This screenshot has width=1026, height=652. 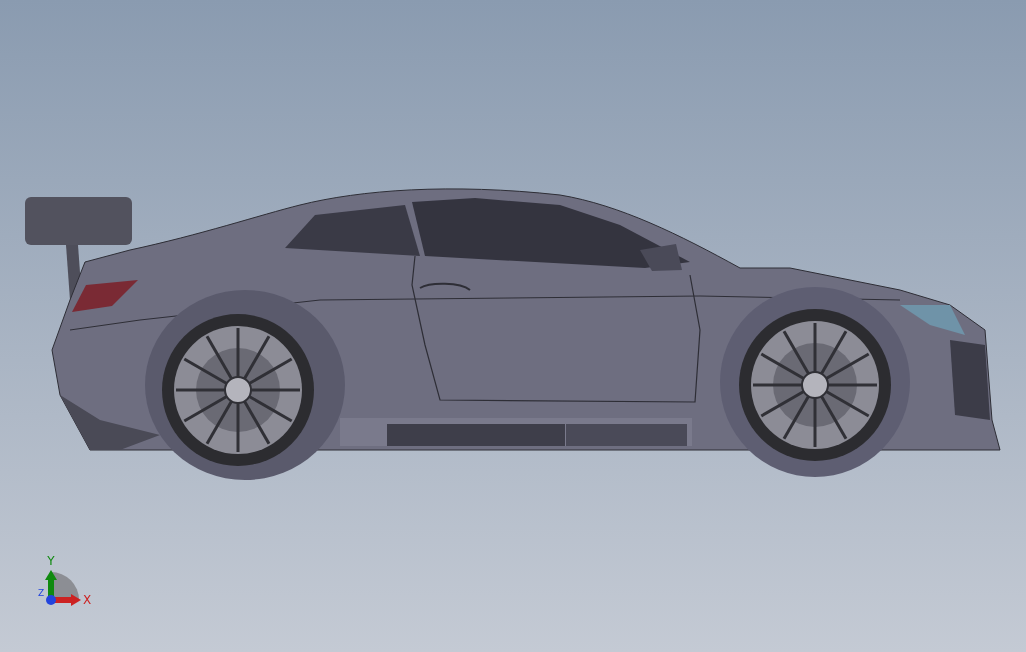 I want to click on axis-label: Y, so click(x=51, y=561).